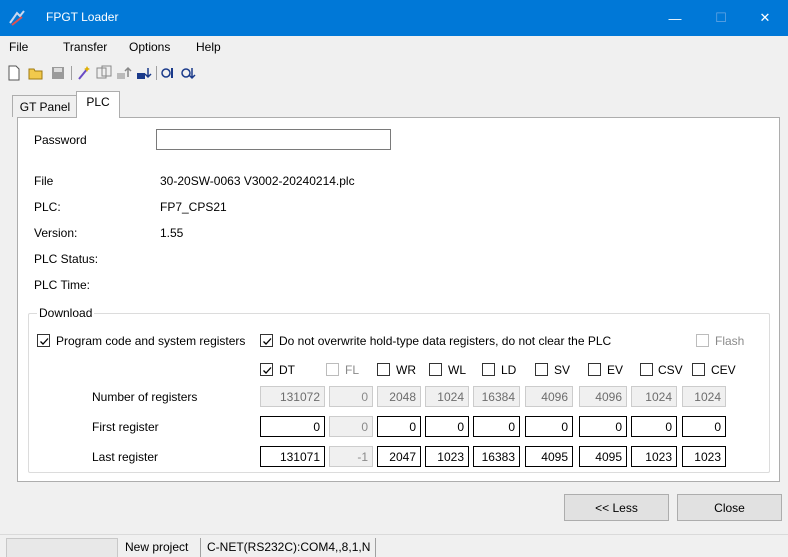 The image size is (788, 557). What do you see at coordinates (292, 456) in the screenshot?
I see `dt-last: 131071` at bounding box center [292, 456].